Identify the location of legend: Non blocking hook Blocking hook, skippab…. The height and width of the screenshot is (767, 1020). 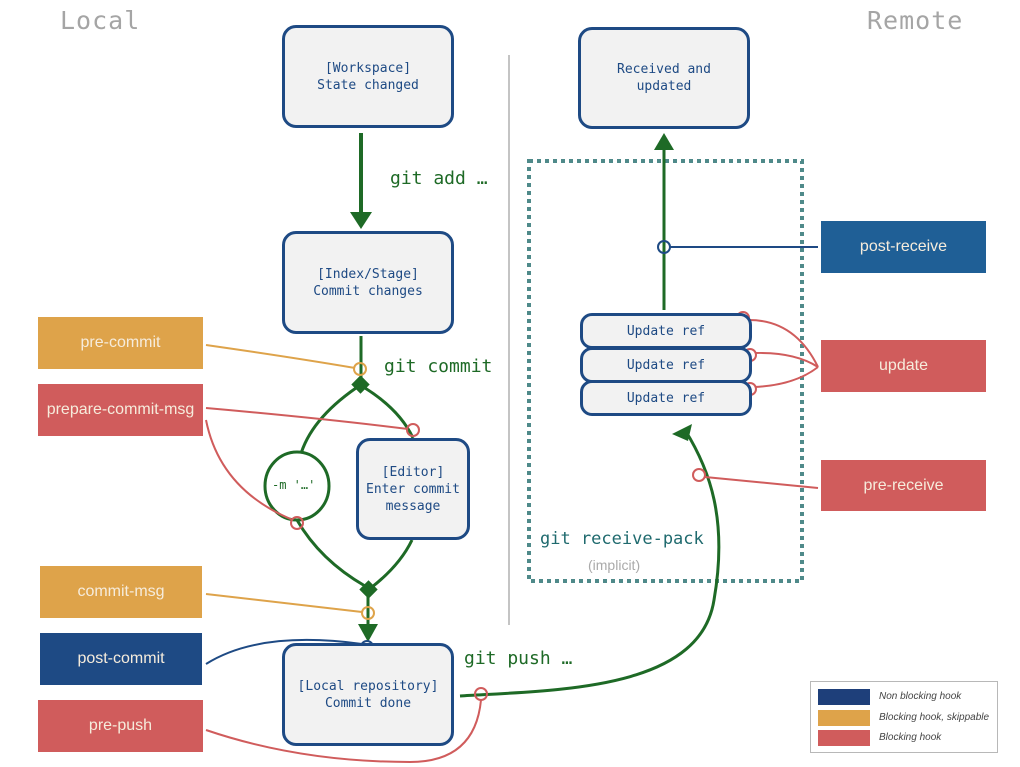
(904, 717).